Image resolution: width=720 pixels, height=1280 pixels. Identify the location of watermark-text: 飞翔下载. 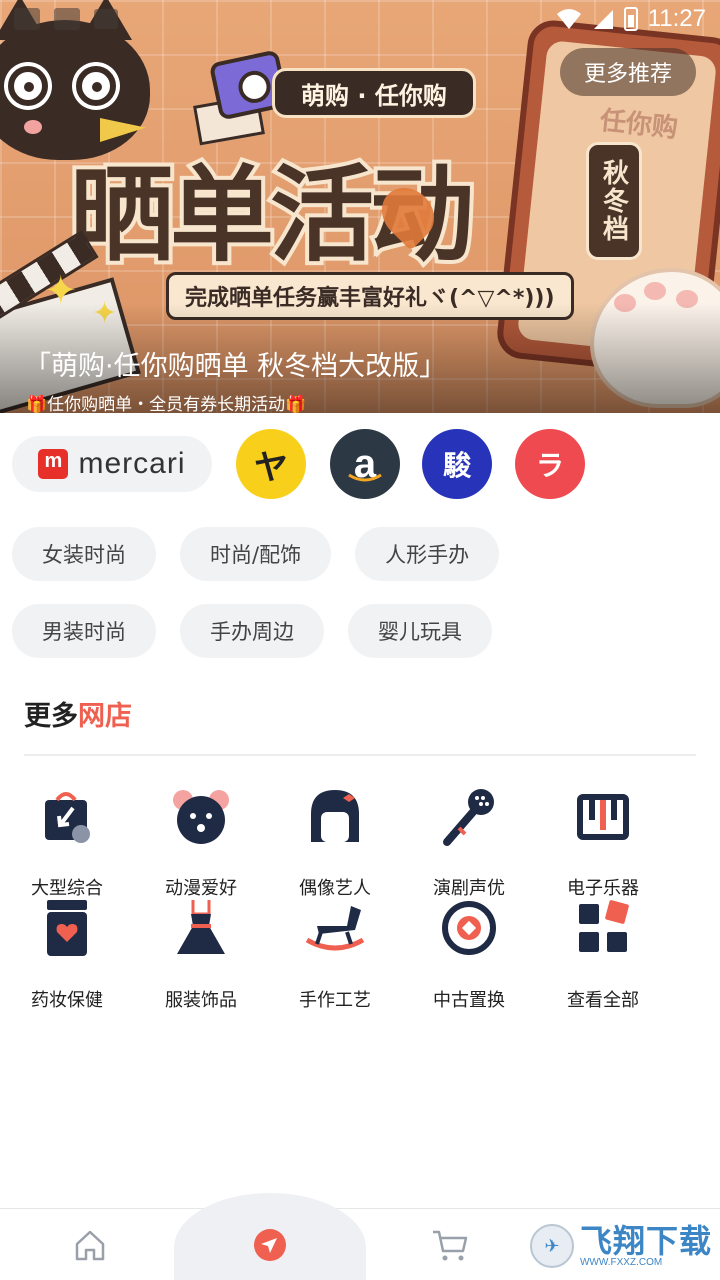
(645, 1240).